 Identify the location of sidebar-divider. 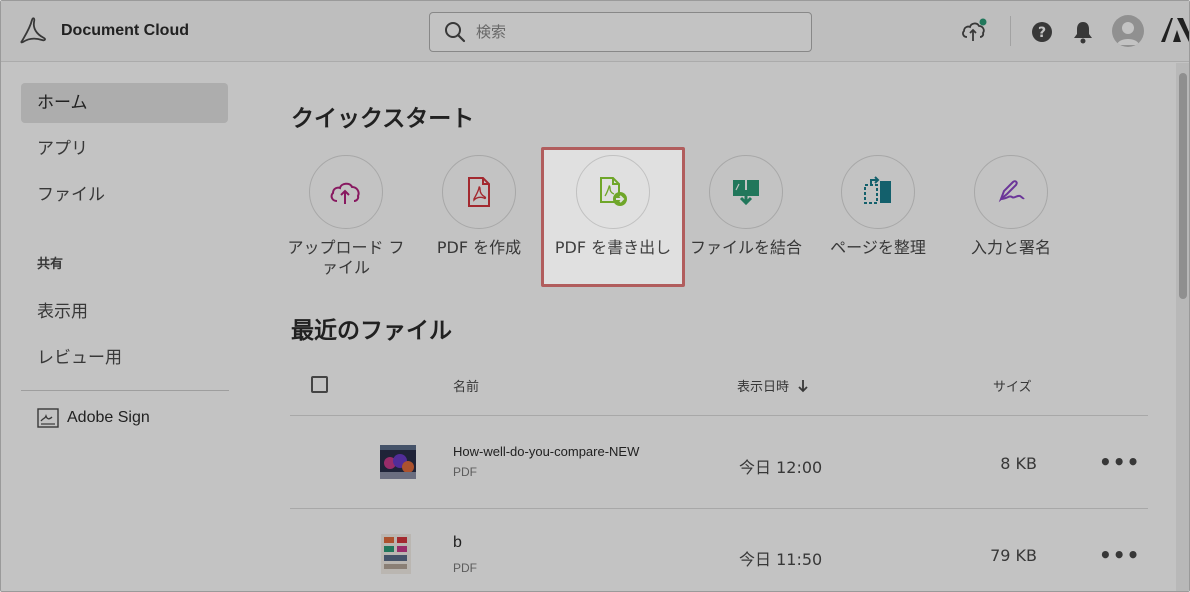
(125, 390).